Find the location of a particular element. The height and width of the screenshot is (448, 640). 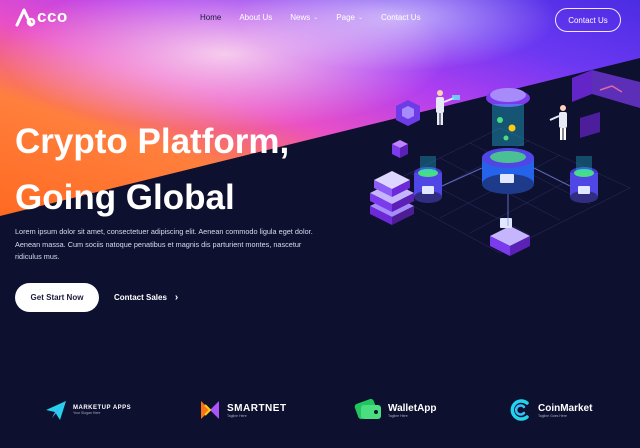

hero-title: Crypto Platform, Going Global is located at coordinates (185, 170).